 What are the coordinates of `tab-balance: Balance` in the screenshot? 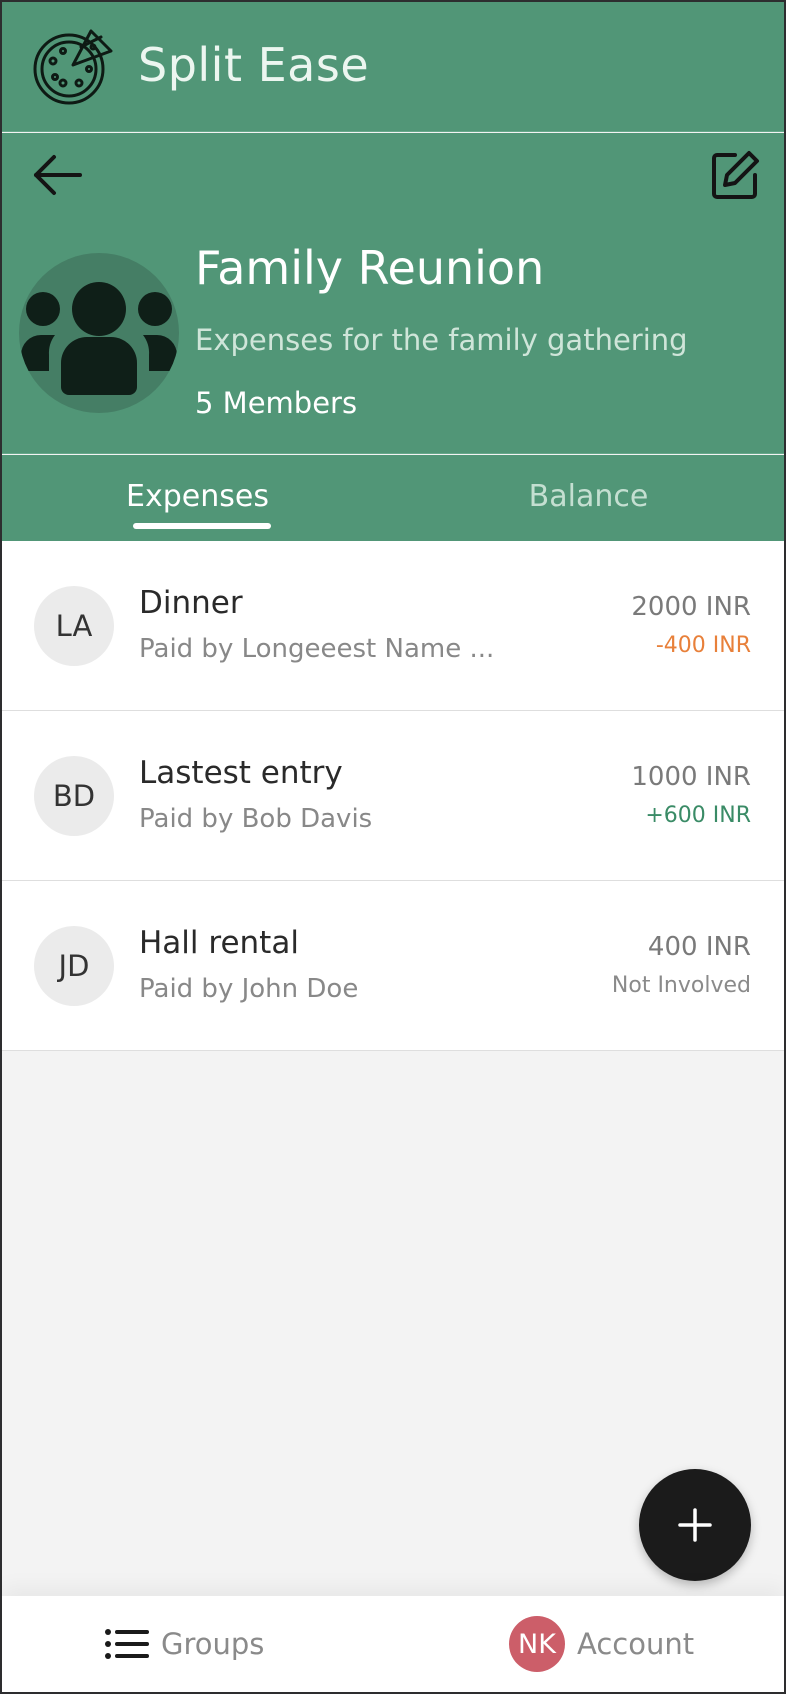 It's located at (588, 498).